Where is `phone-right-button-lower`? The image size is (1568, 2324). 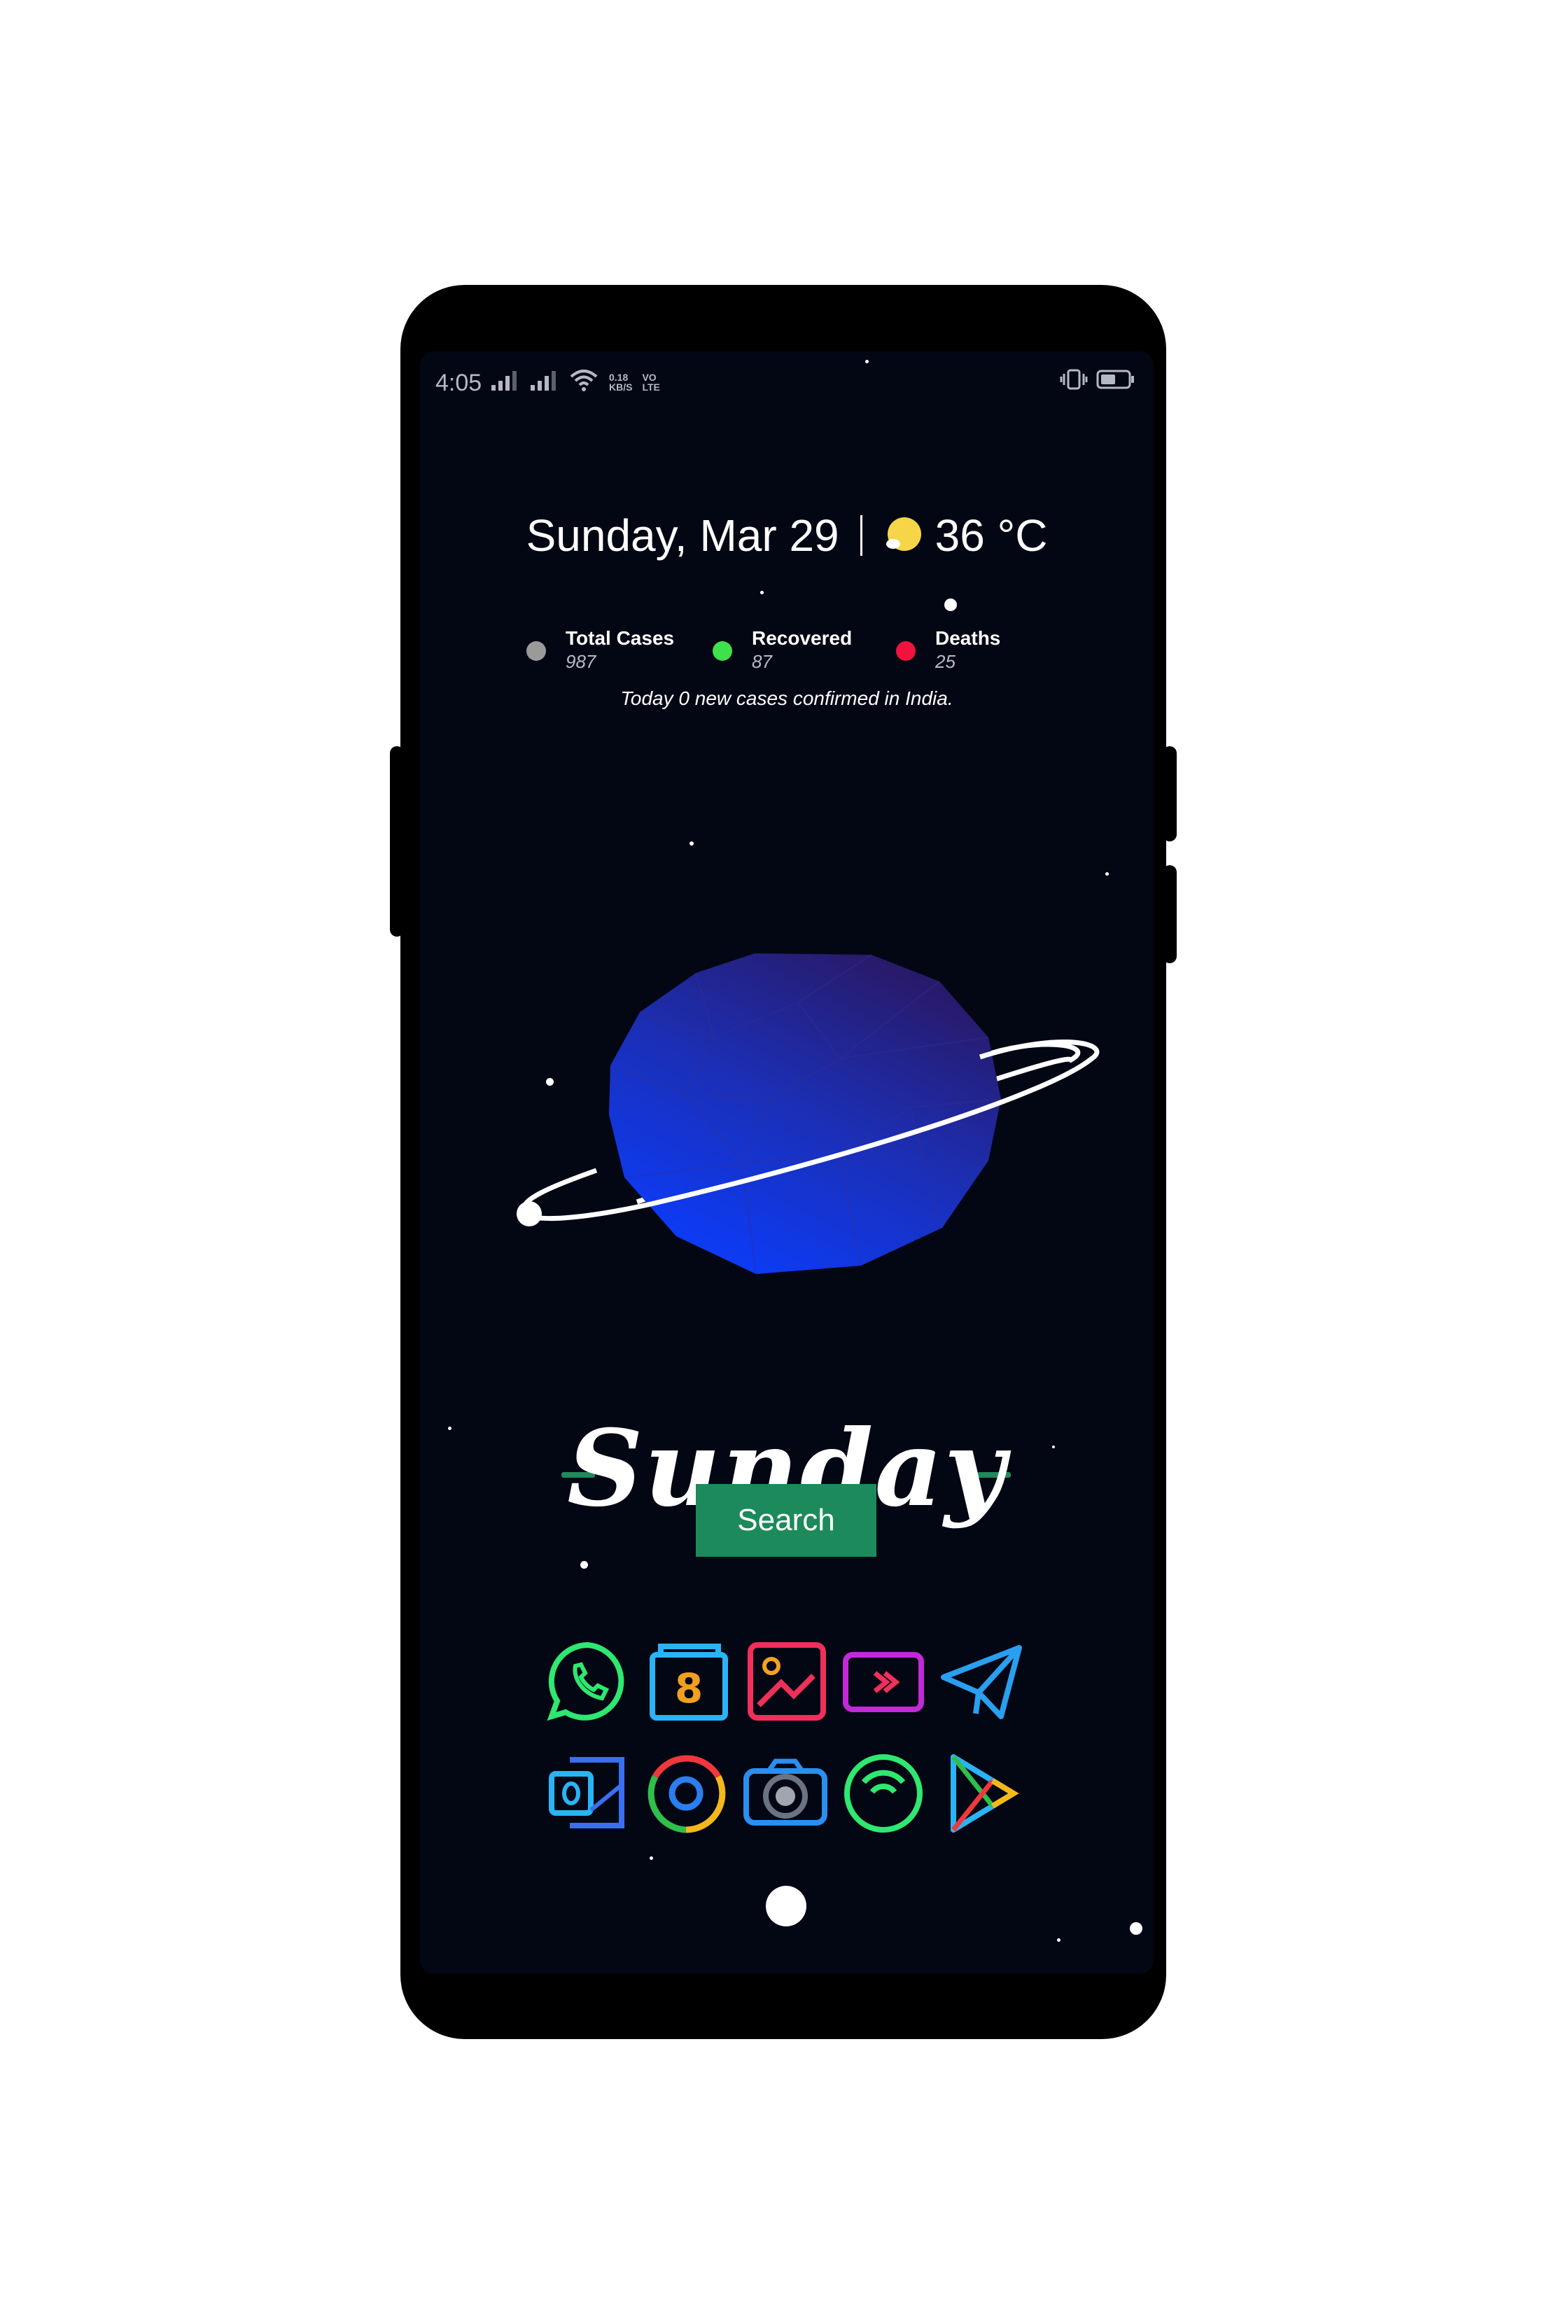
phone-right-button-lower is located at coordinates (1170, 914).